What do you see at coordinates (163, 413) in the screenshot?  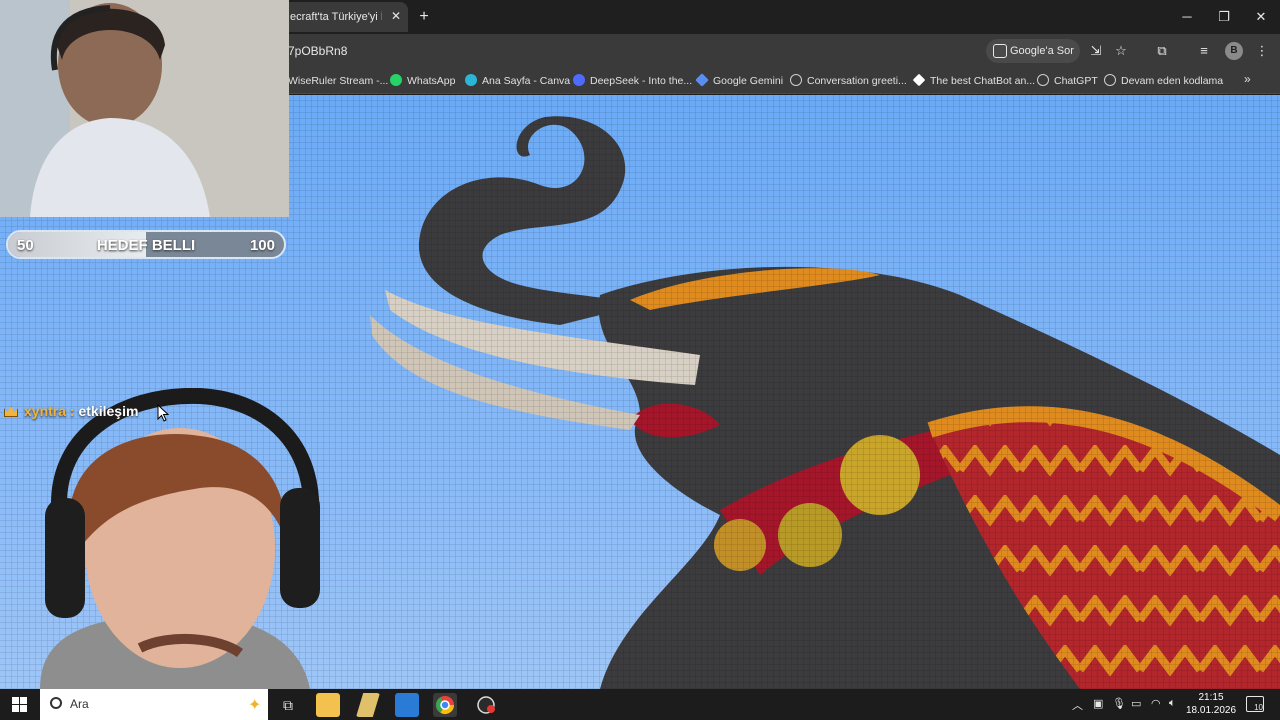 I see `mouse-cursor-icon` at bounding box center [163, 413].